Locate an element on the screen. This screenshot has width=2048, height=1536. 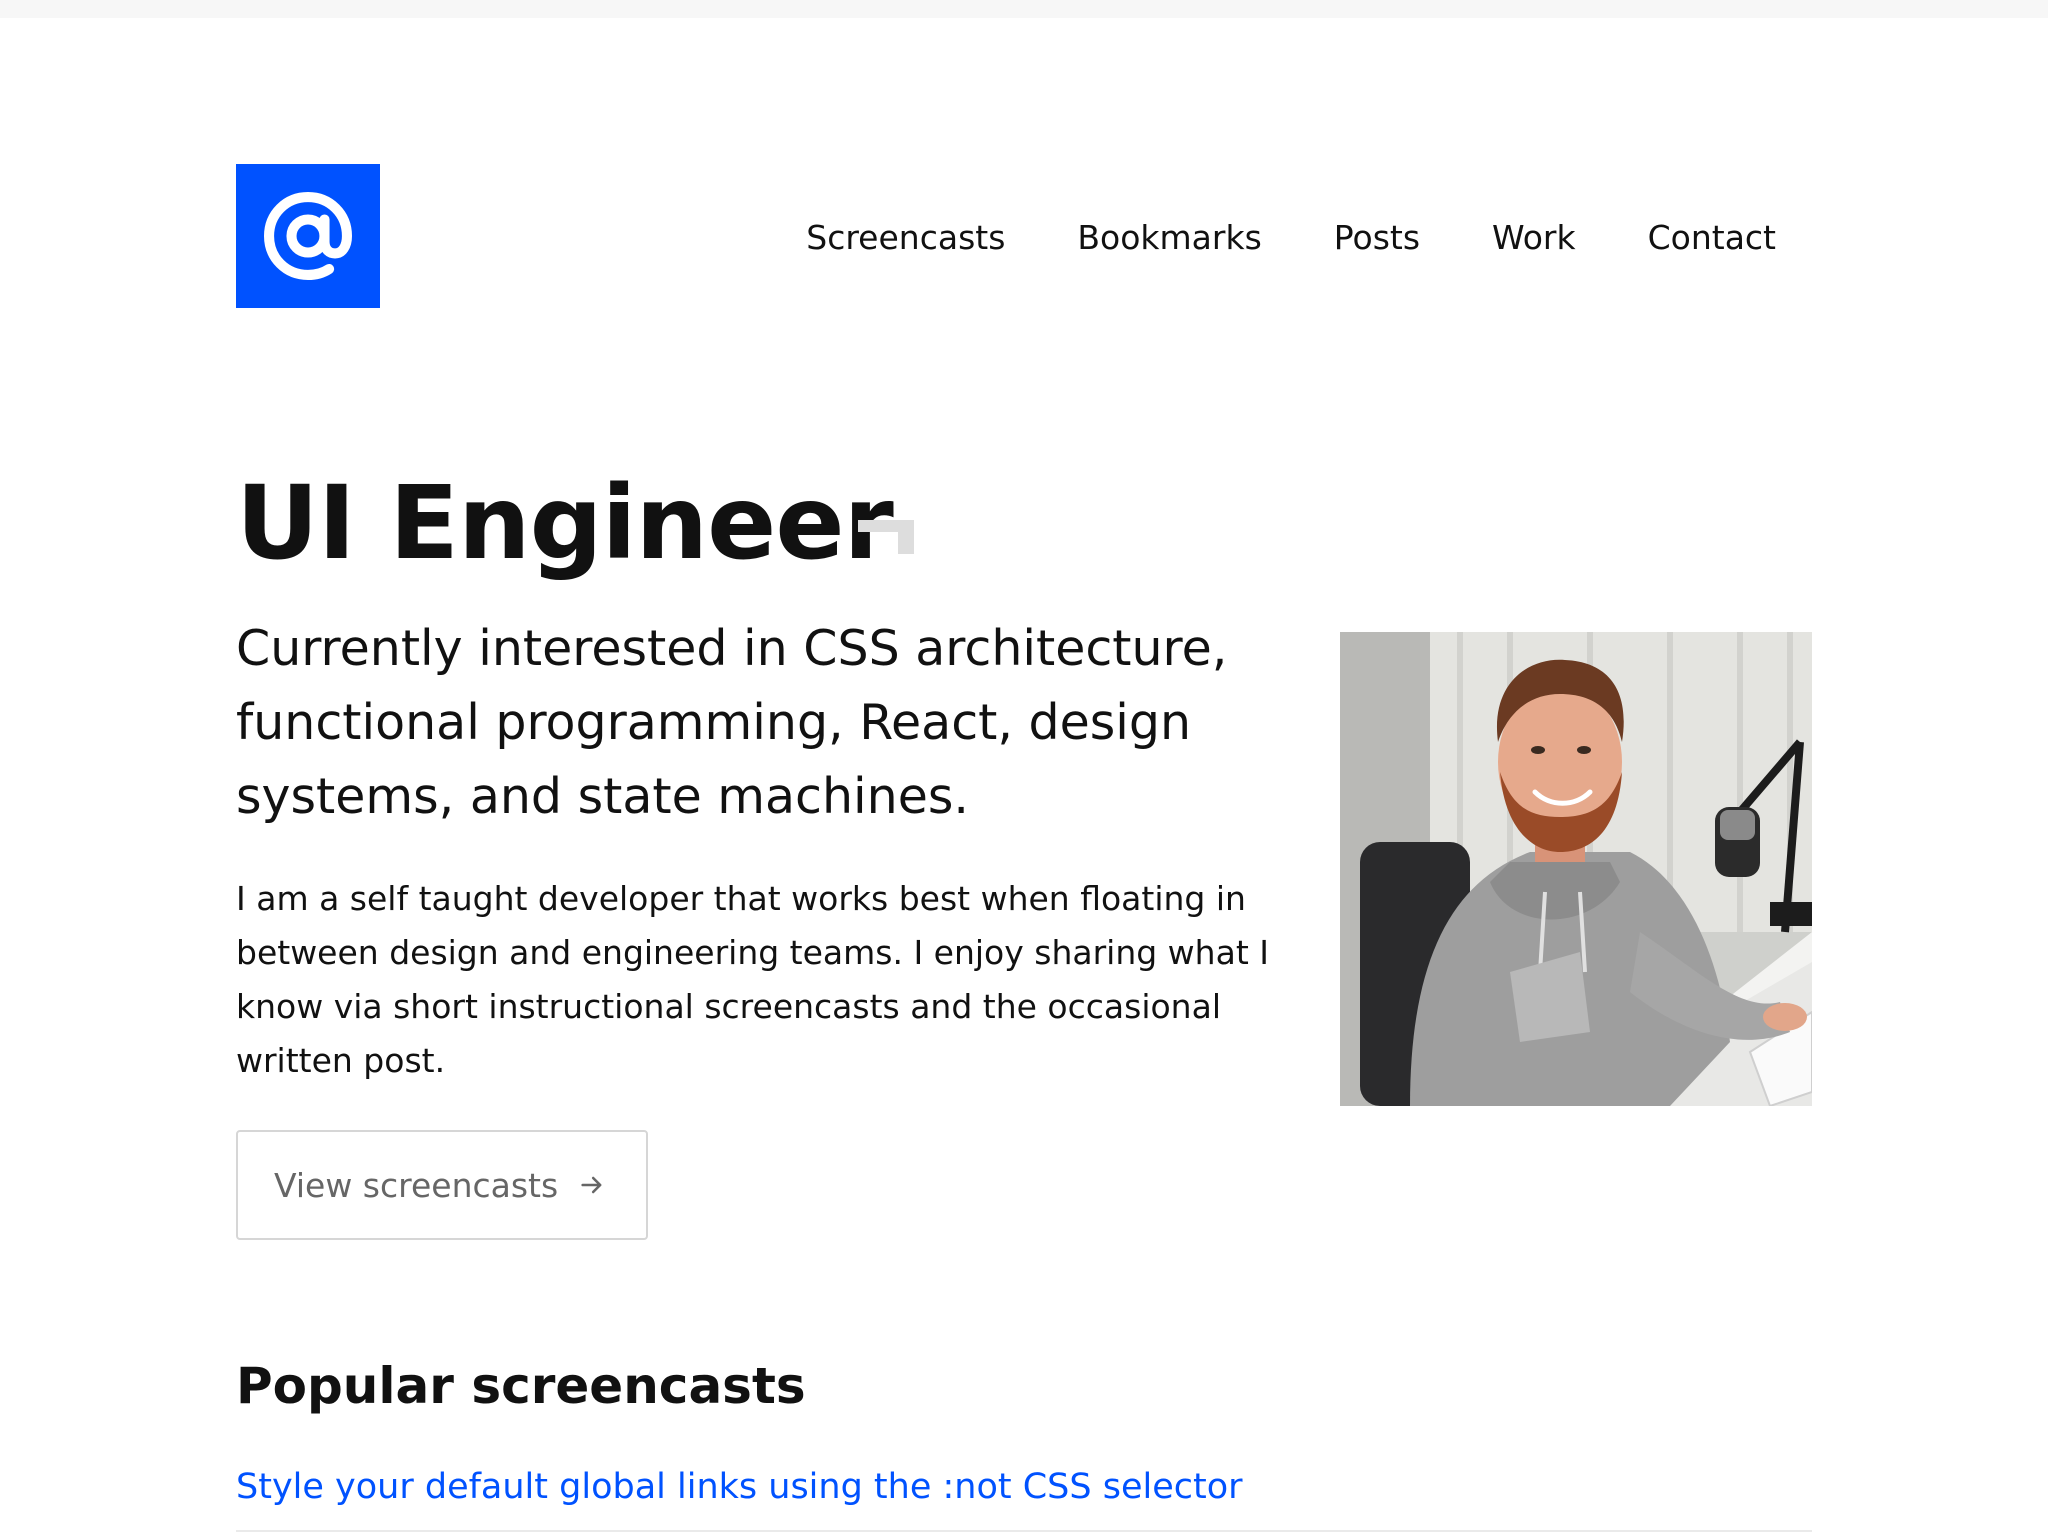
page-title: UI Engineer is located at coordinates (565, 523).